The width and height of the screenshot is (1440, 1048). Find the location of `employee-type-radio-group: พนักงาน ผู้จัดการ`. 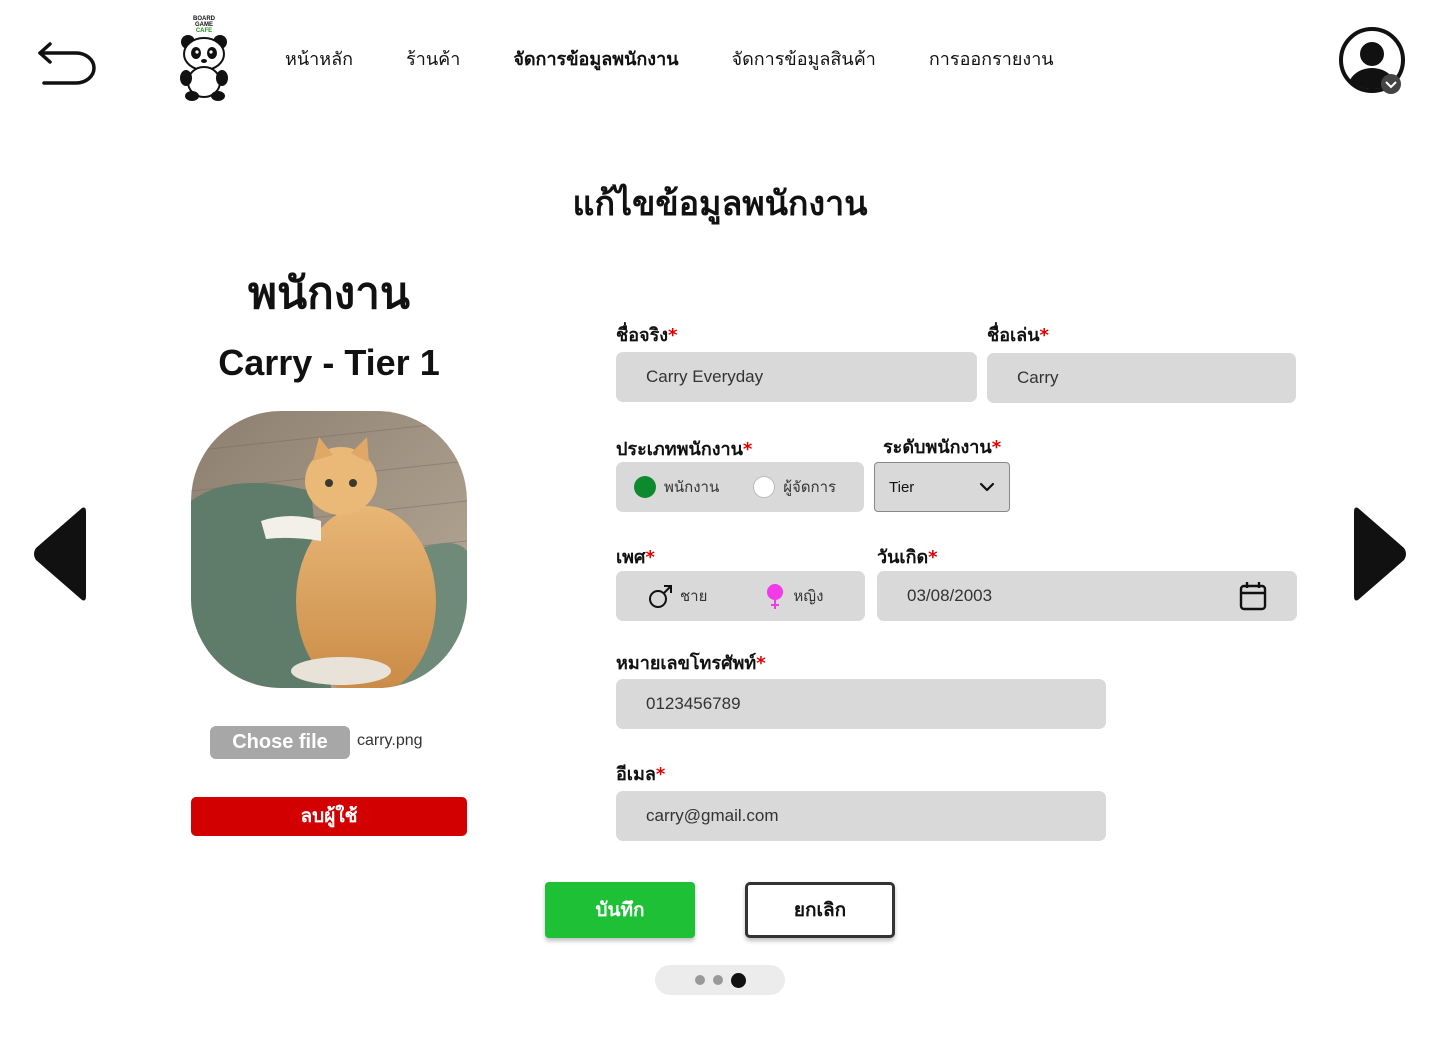

employee-type-radio-group: พนักงาน ผู้จัดการ is located at coordinates (740, 487).